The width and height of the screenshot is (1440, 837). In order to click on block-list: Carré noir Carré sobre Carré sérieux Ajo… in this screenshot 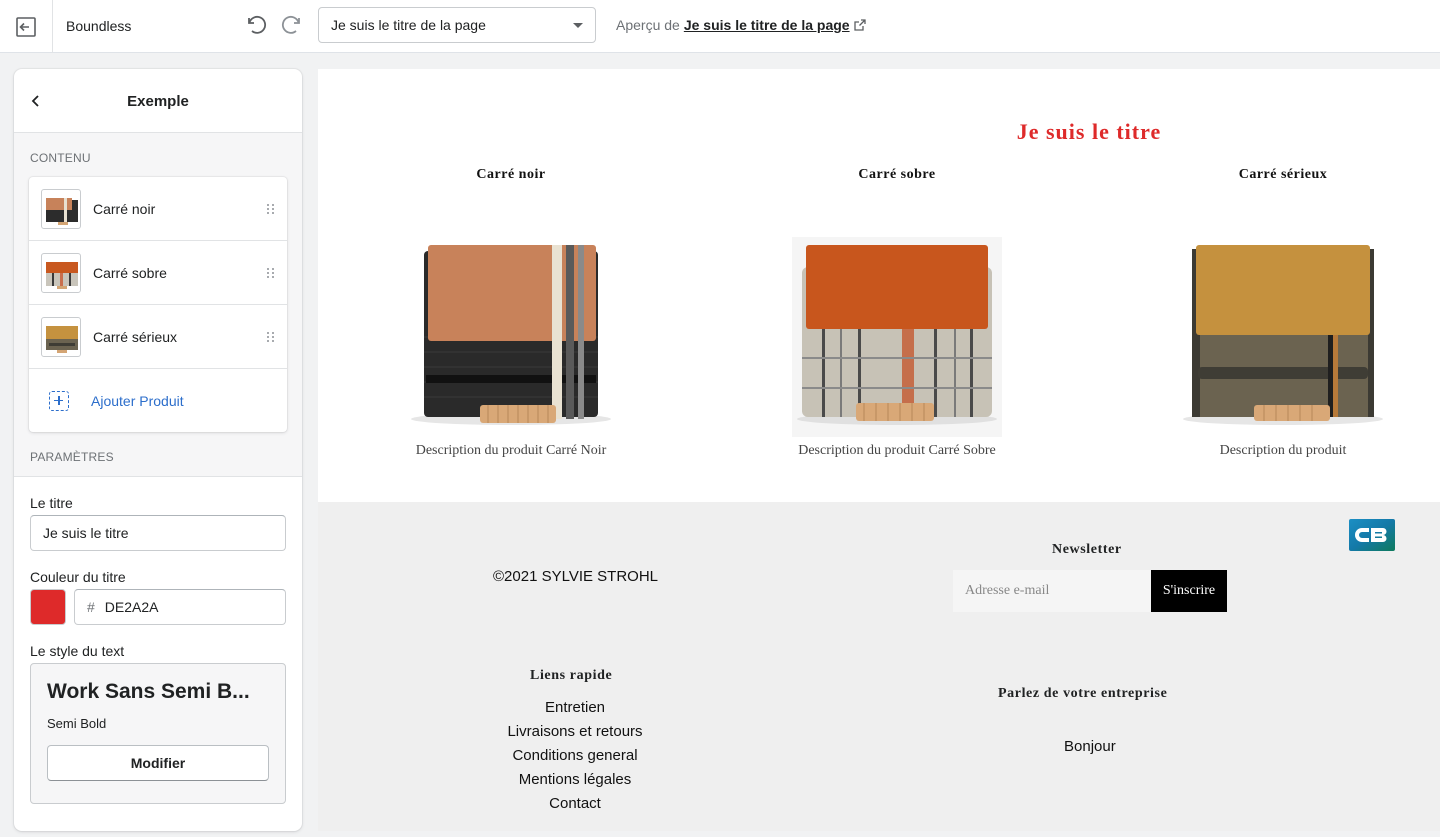, I will do `click(158, 304)`.